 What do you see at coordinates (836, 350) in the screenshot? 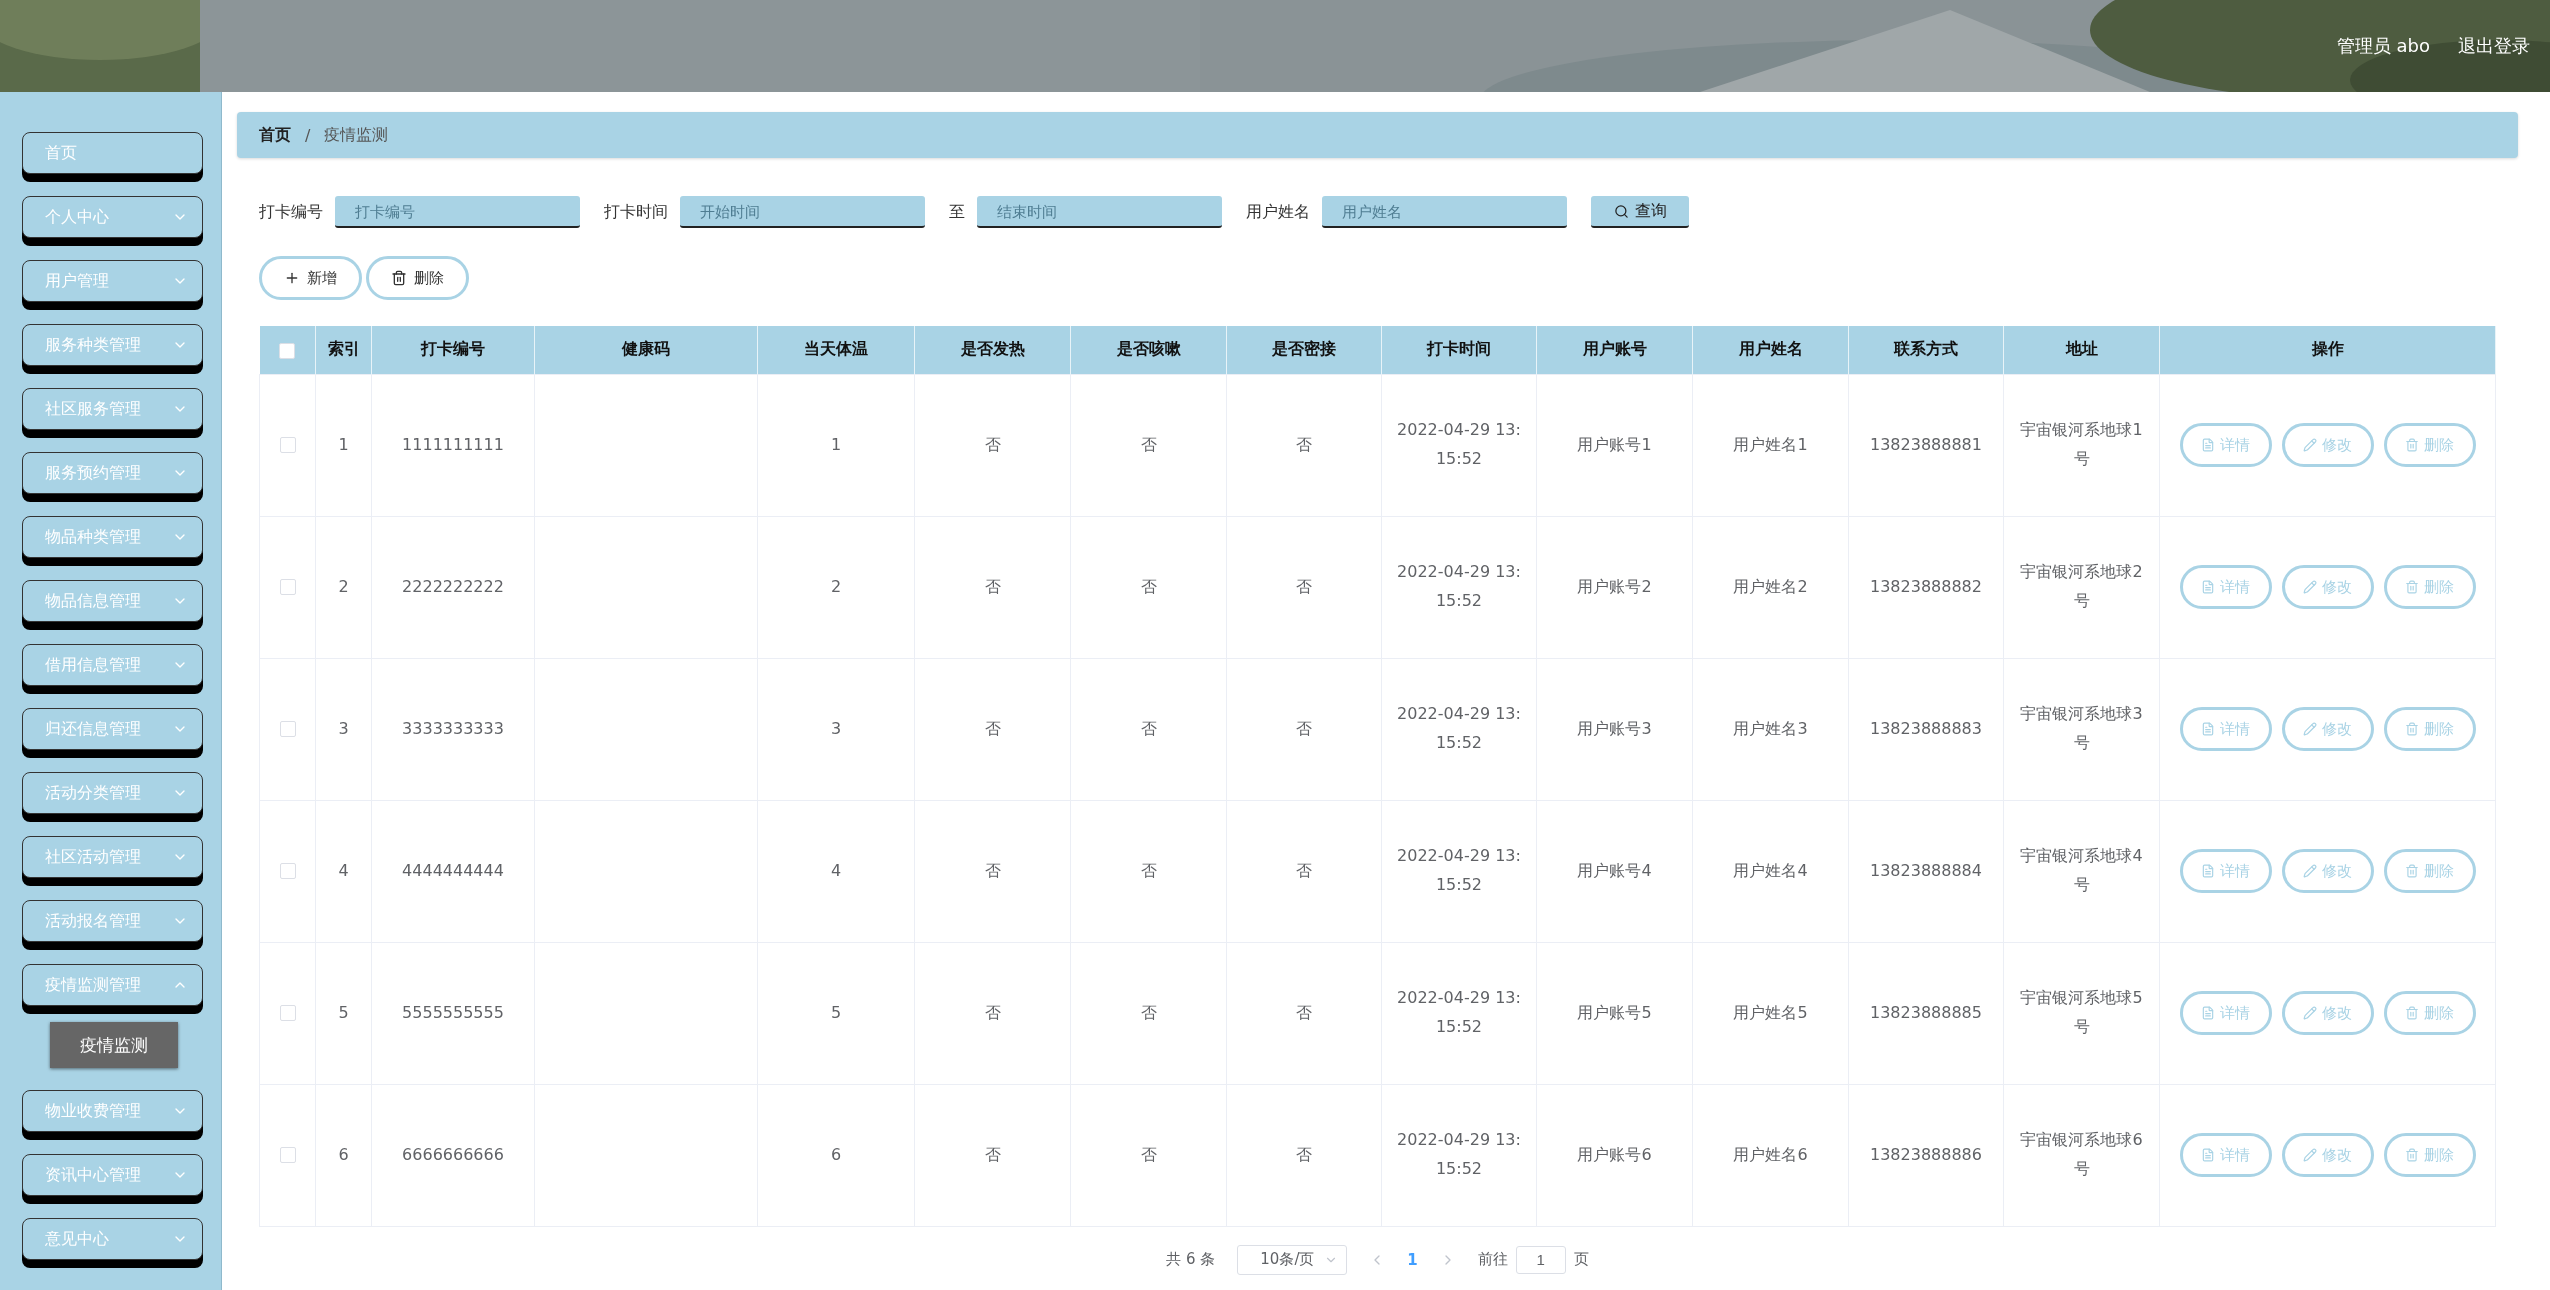
I see `column-header: 当天体温` at bounding box center [836, 350].